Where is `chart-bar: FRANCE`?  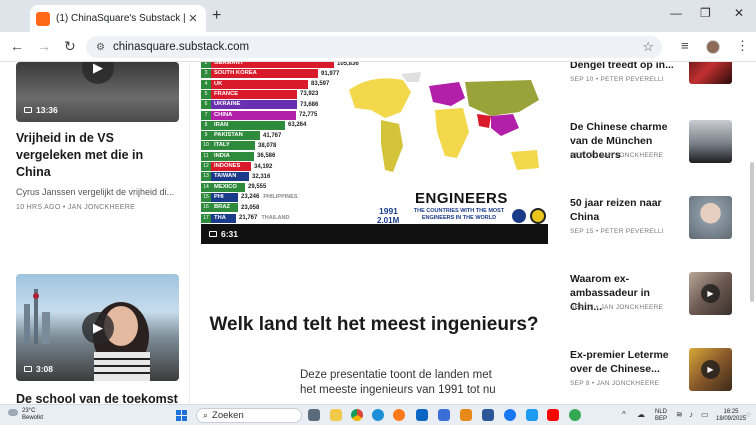 chart-bar: FRANCE is located at coordinates (254, 94).